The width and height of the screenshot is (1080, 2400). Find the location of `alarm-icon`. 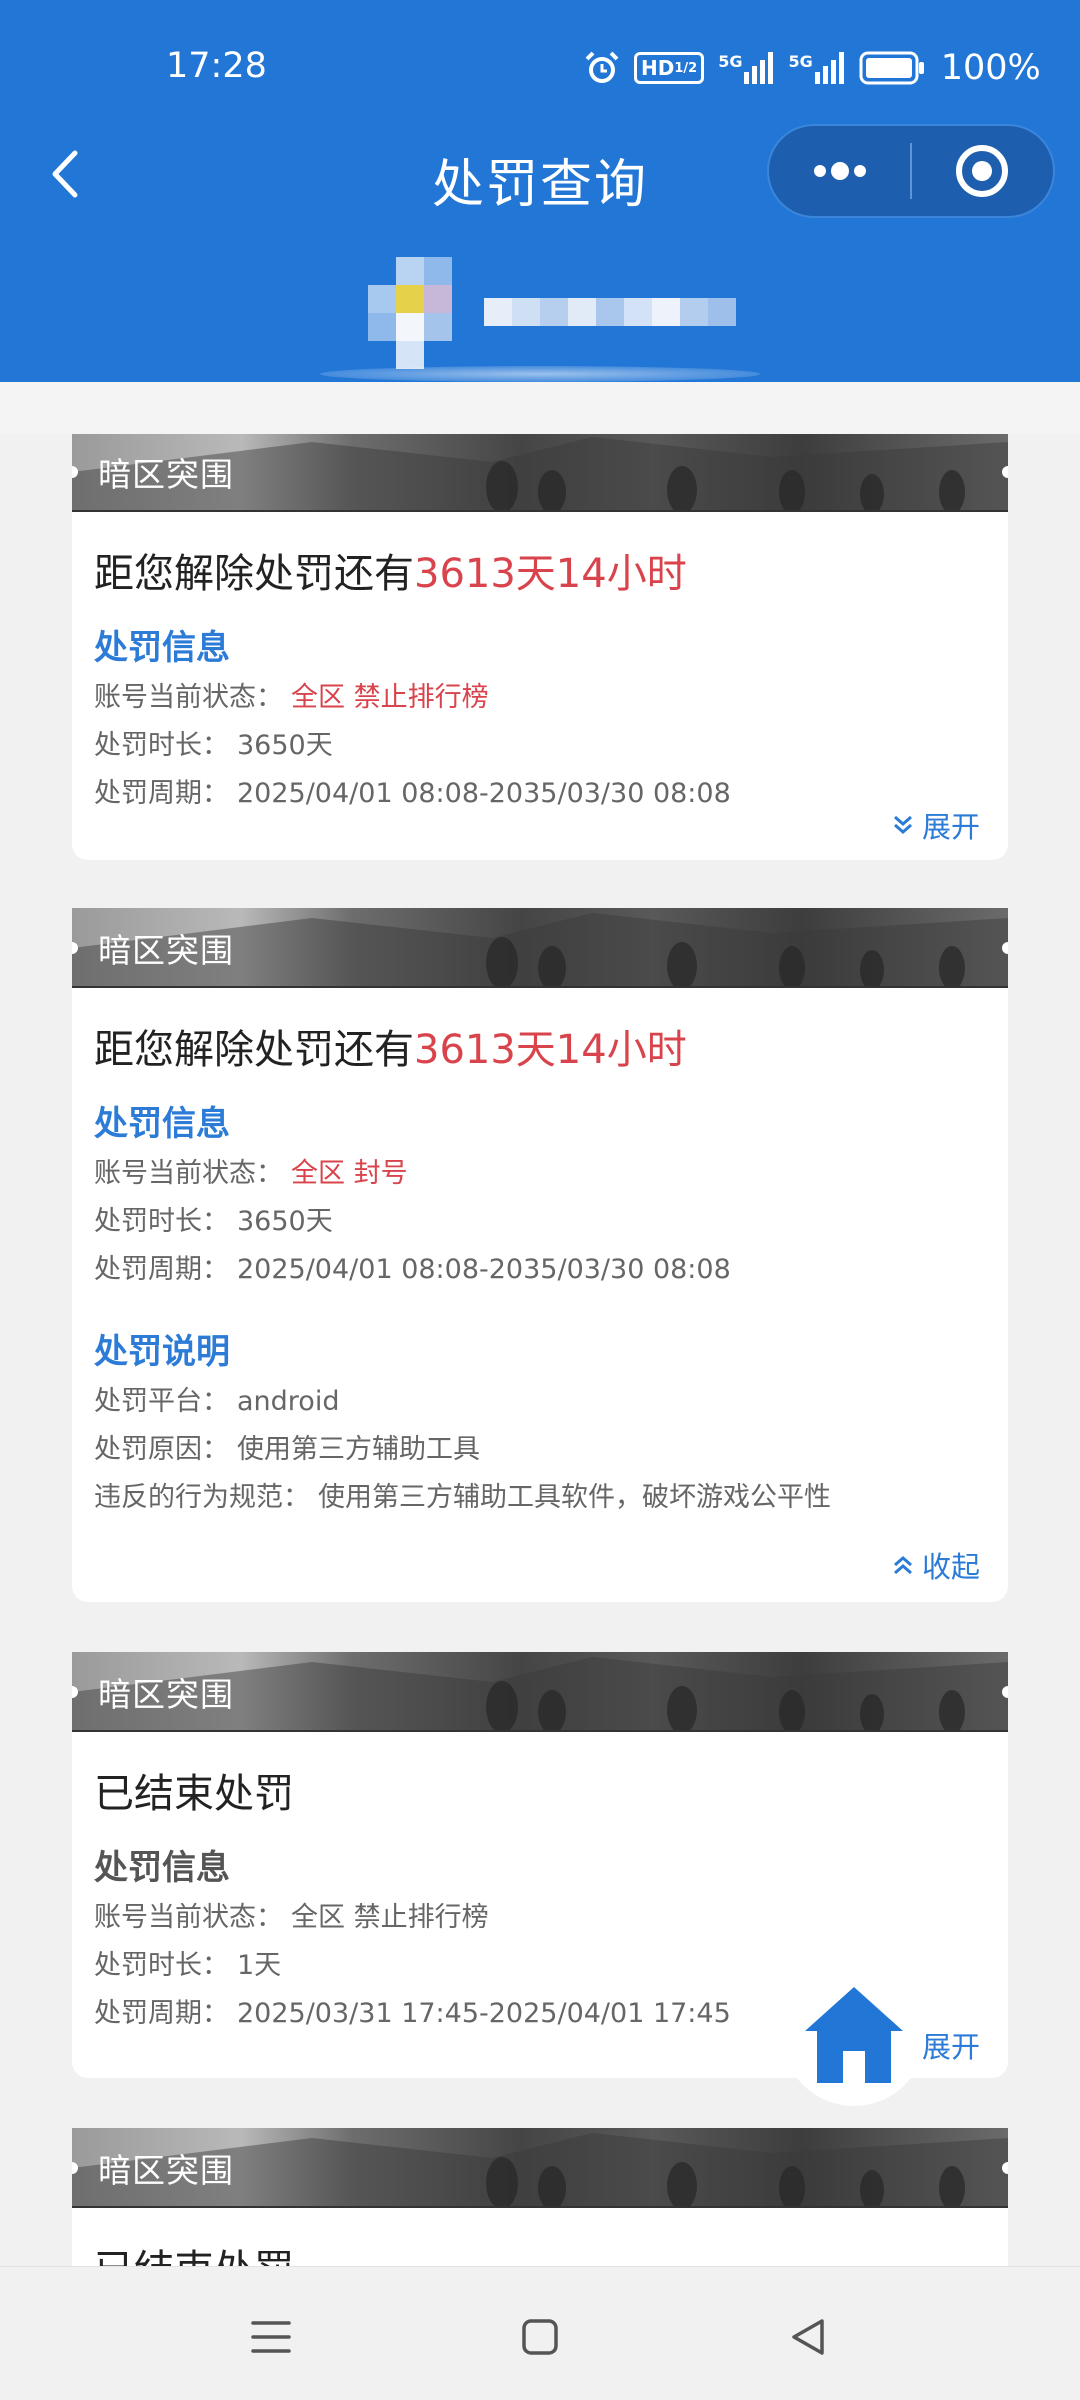

alarm-icon is located at coordinates (602, 67).